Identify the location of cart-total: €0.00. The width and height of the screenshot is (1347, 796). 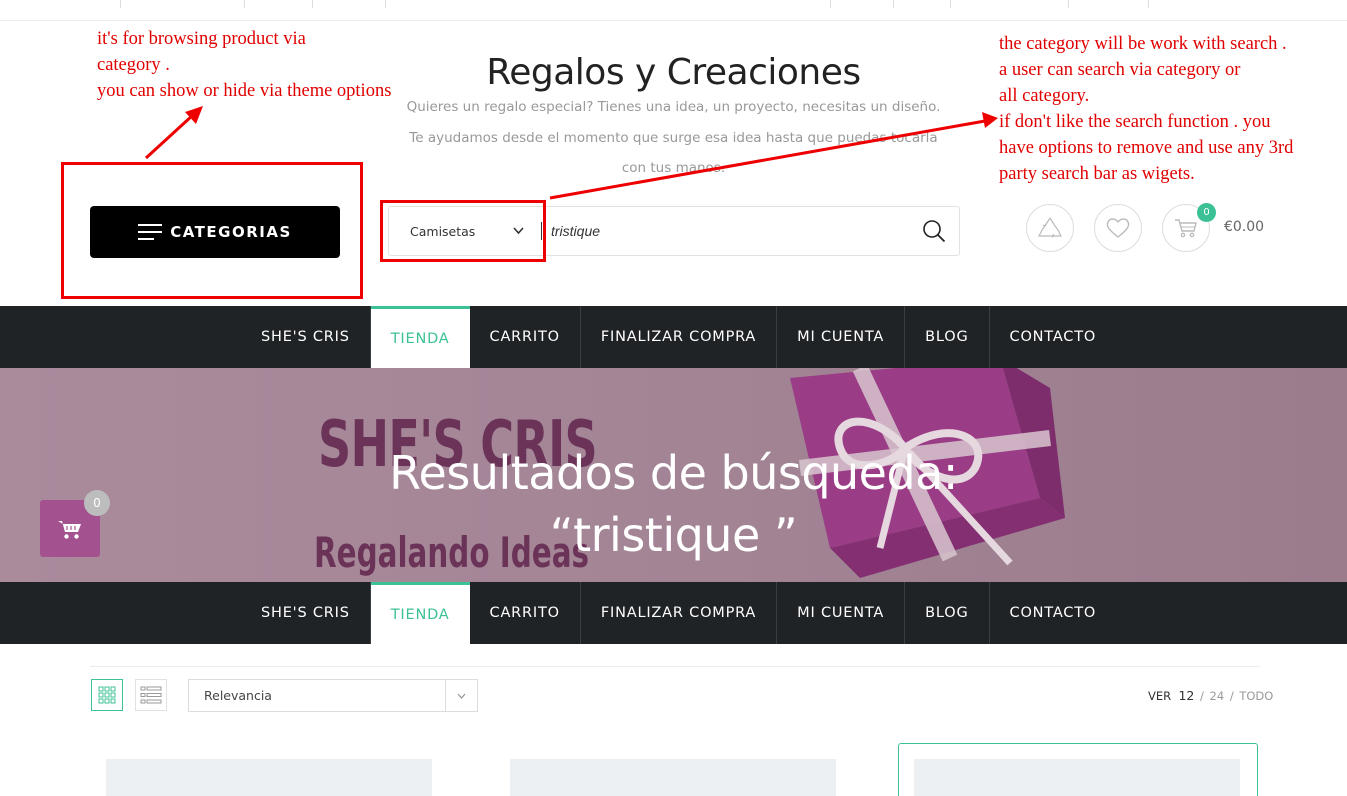
(1244, 227).